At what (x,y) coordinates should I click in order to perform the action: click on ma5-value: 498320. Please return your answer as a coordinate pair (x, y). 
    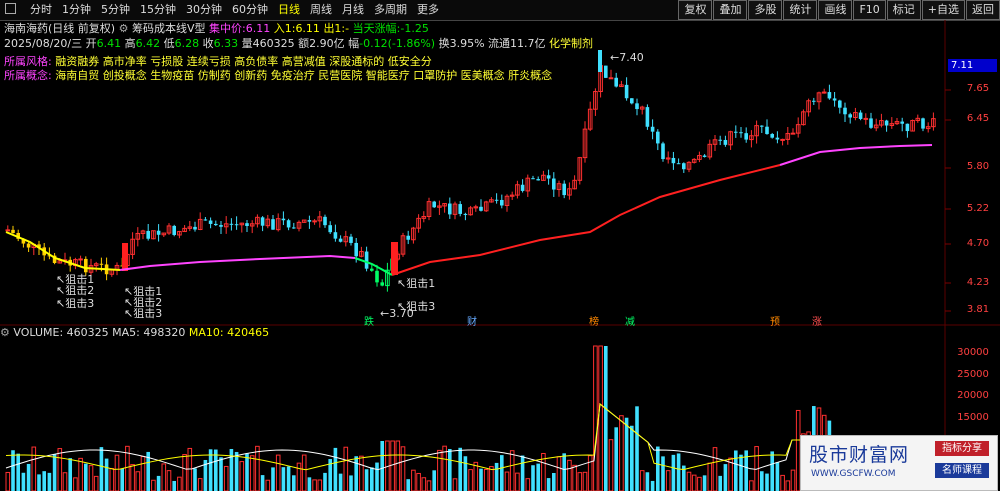
    Looking at the image, I should click on (164, 332).